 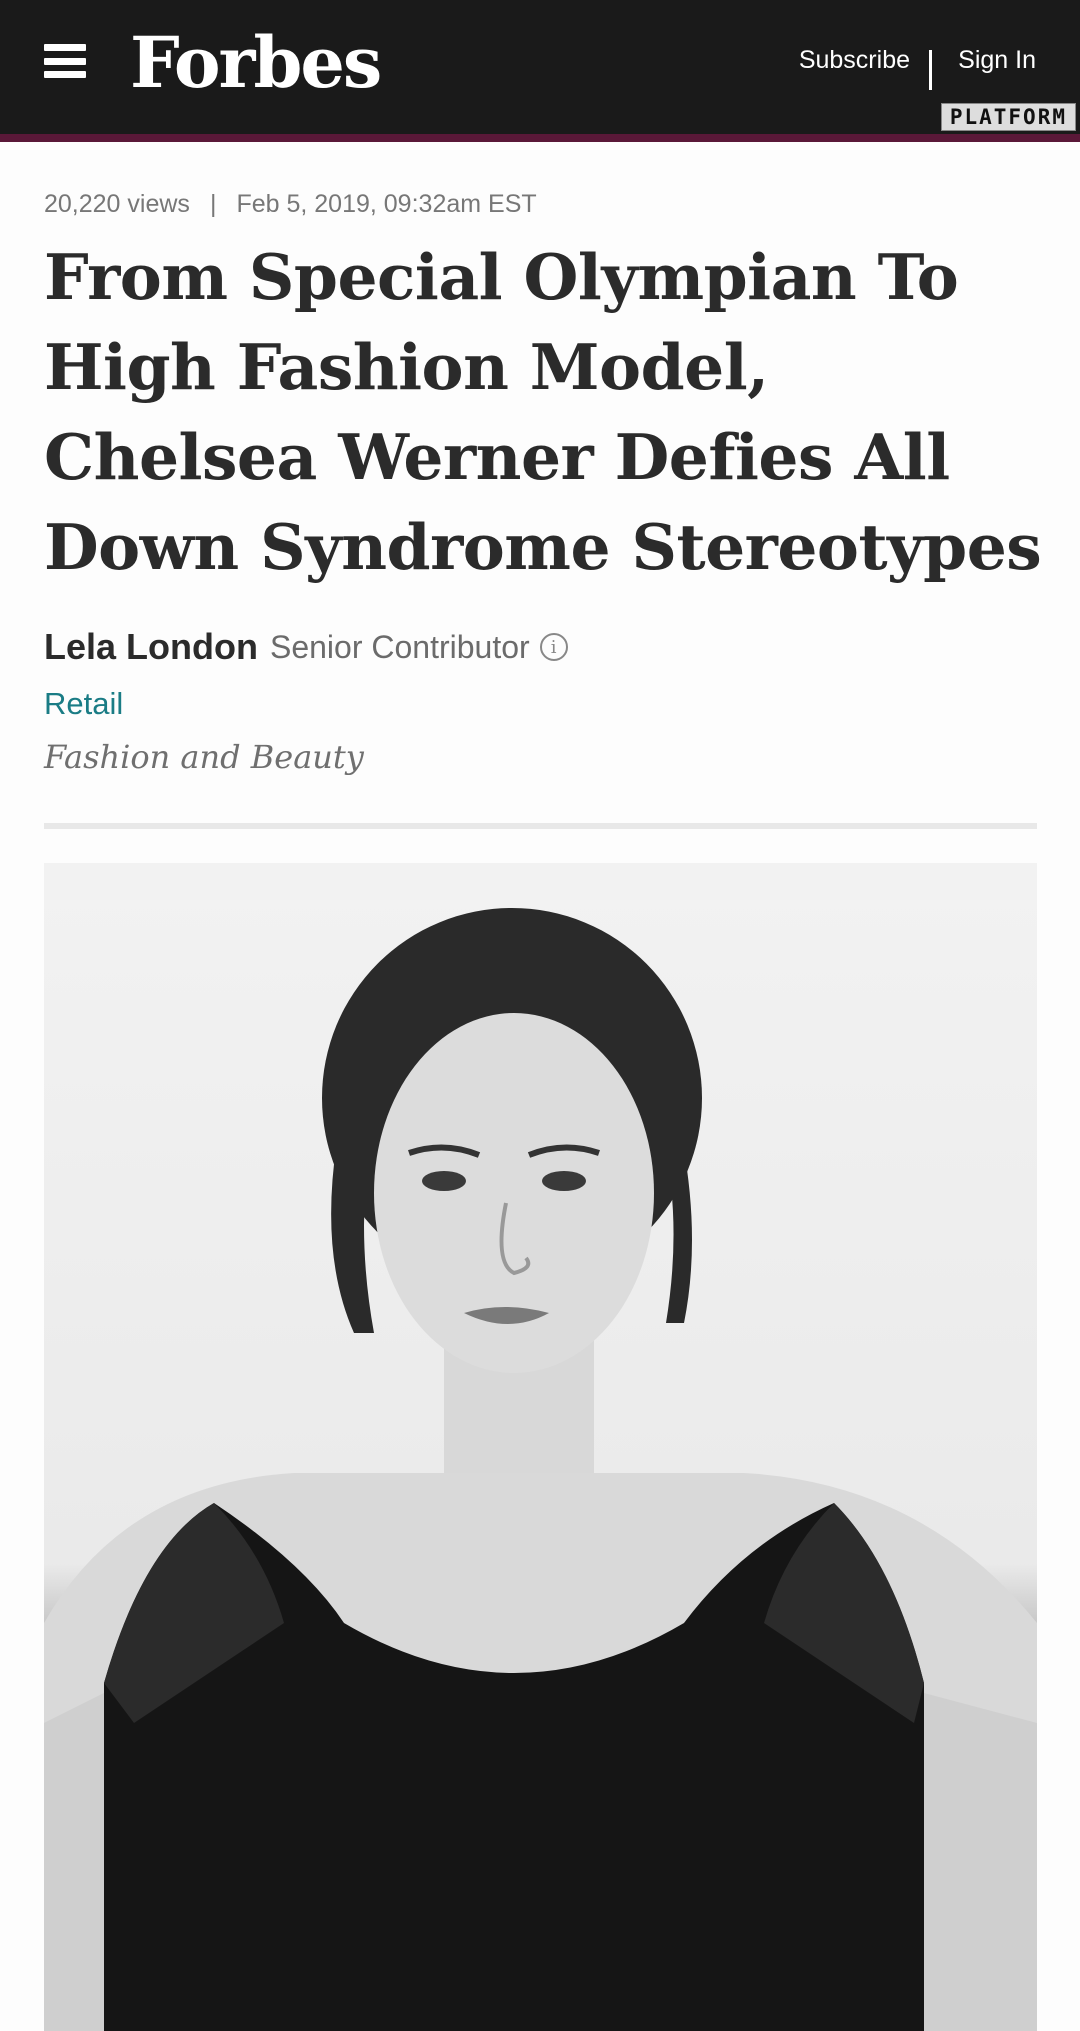 What do you see at coordinates (540, 138) in the screenshot?
I see `header-accent-stripe` at bounding box center [540, 138].